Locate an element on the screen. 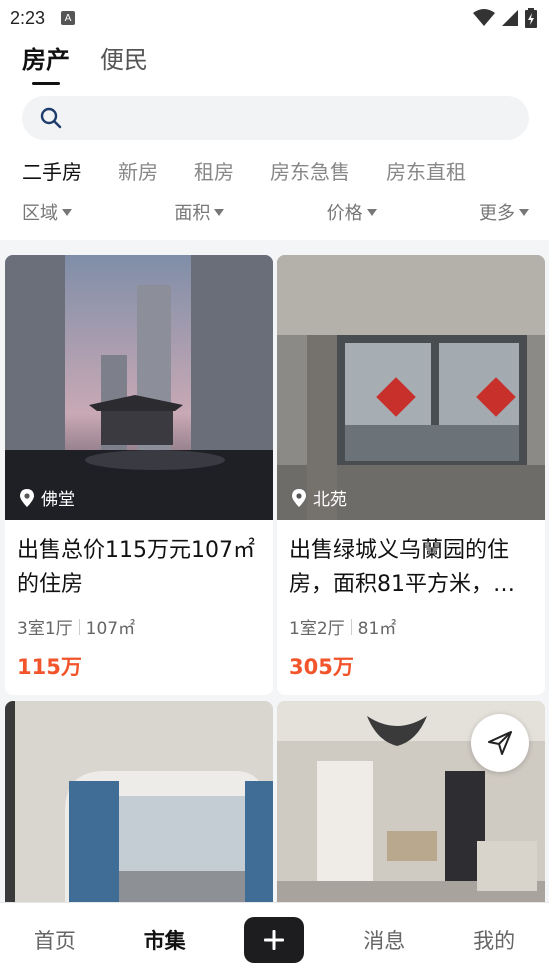  search-icon is located at coordinates (51, 118).